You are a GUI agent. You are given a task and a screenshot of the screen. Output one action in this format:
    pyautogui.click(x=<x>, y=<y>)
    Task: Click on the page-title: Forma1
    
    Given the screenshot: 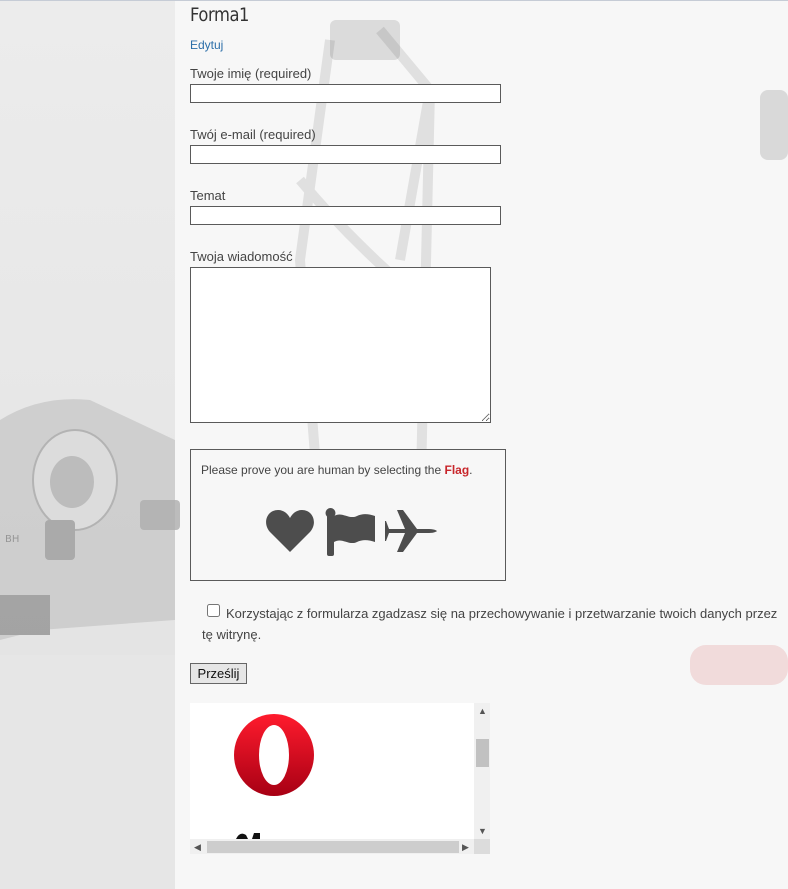 What is the action you would take?
    pyautogui.click(x=219, y=15)
    